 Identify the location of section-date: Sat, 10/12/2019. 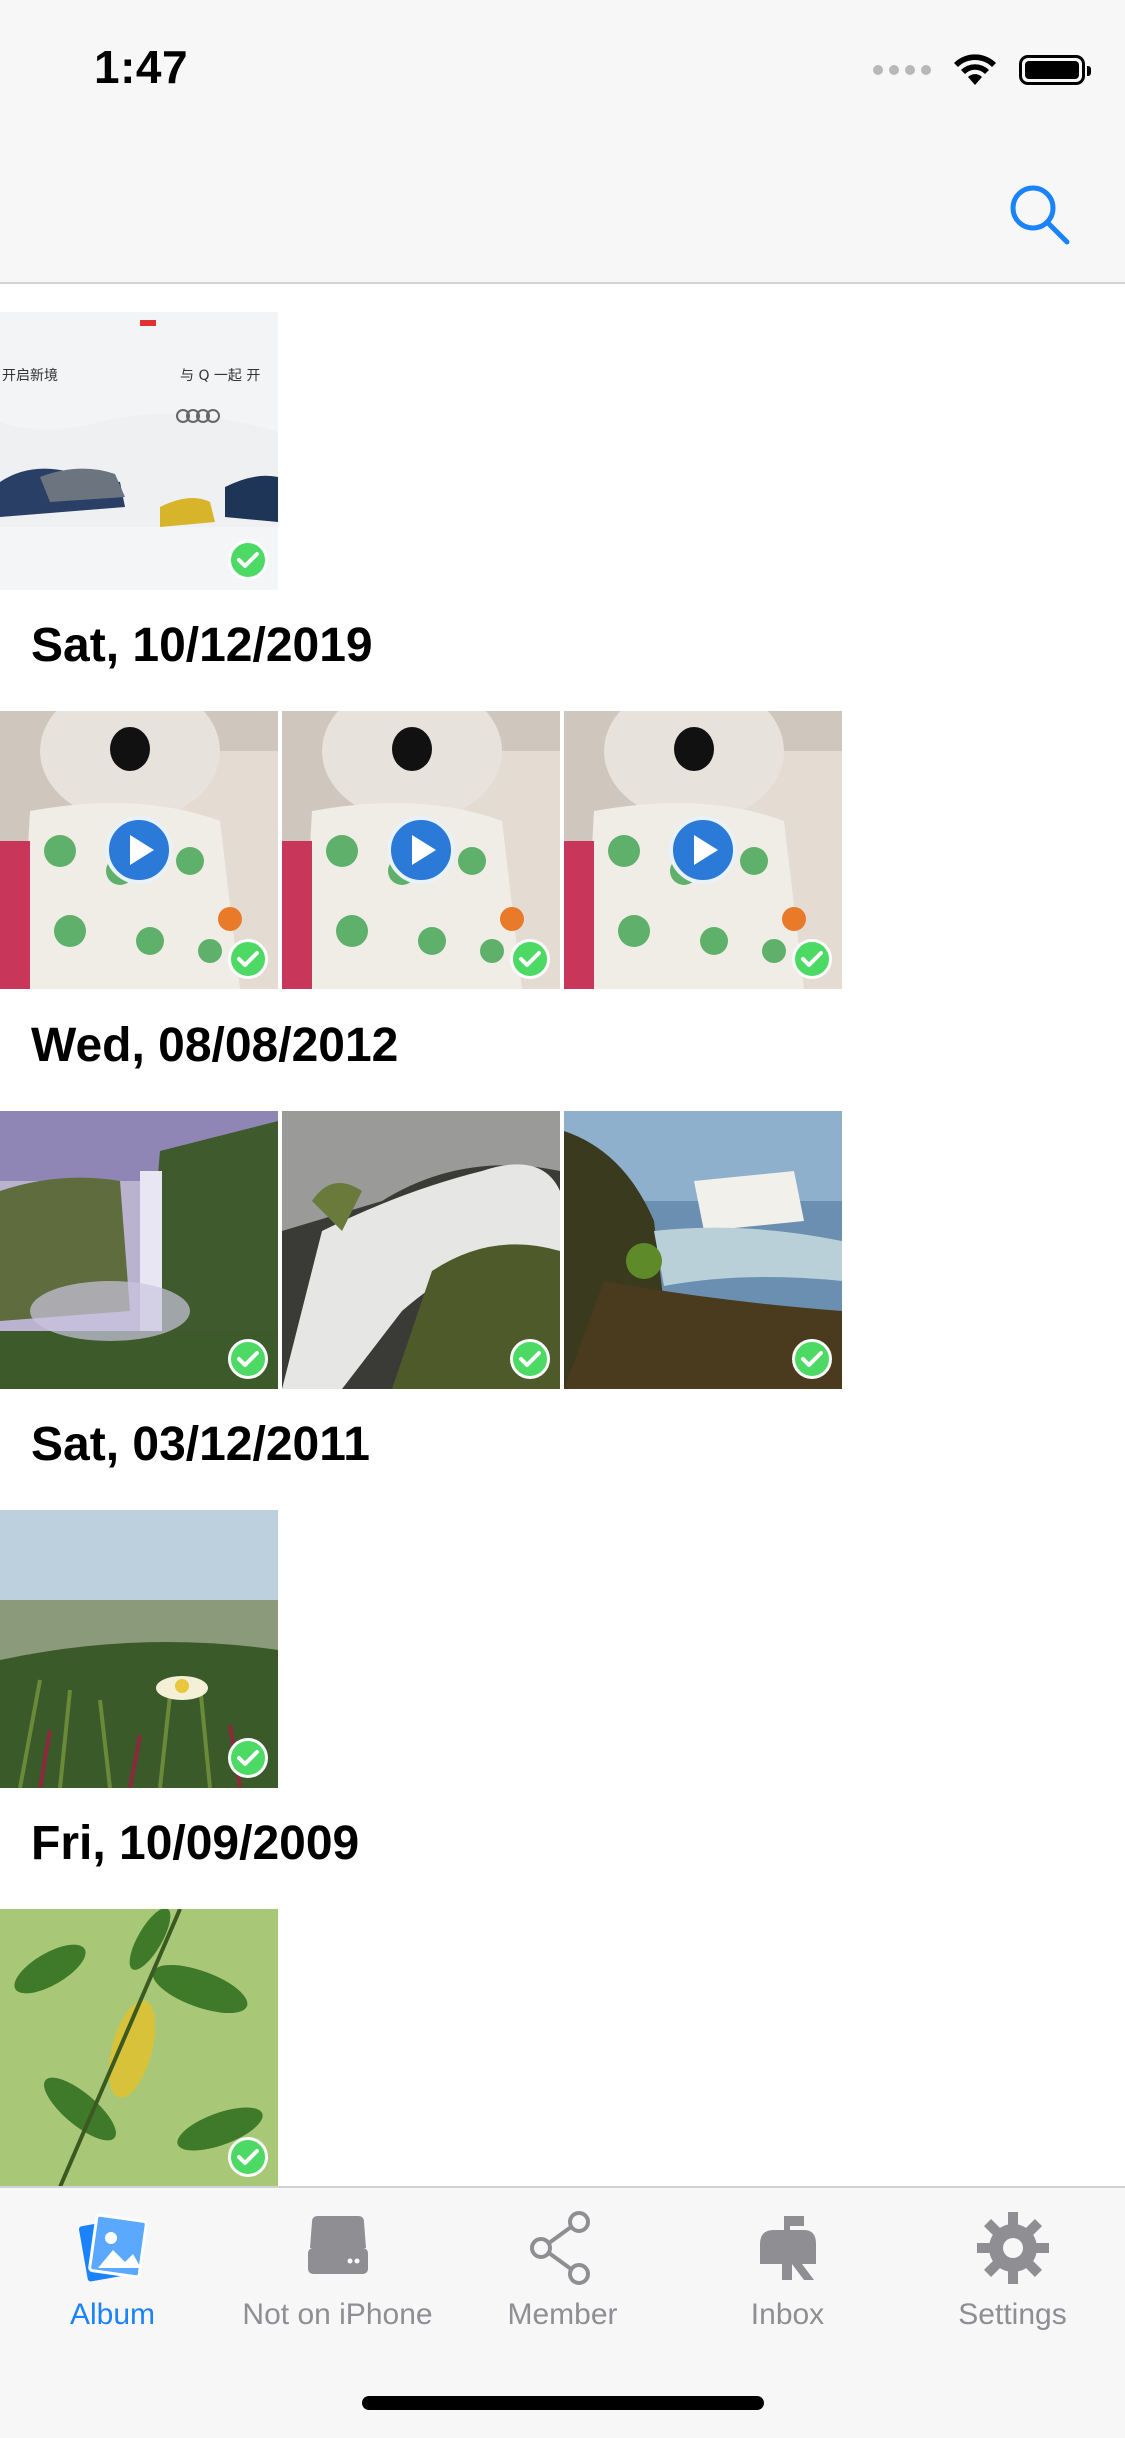
(202, 645).